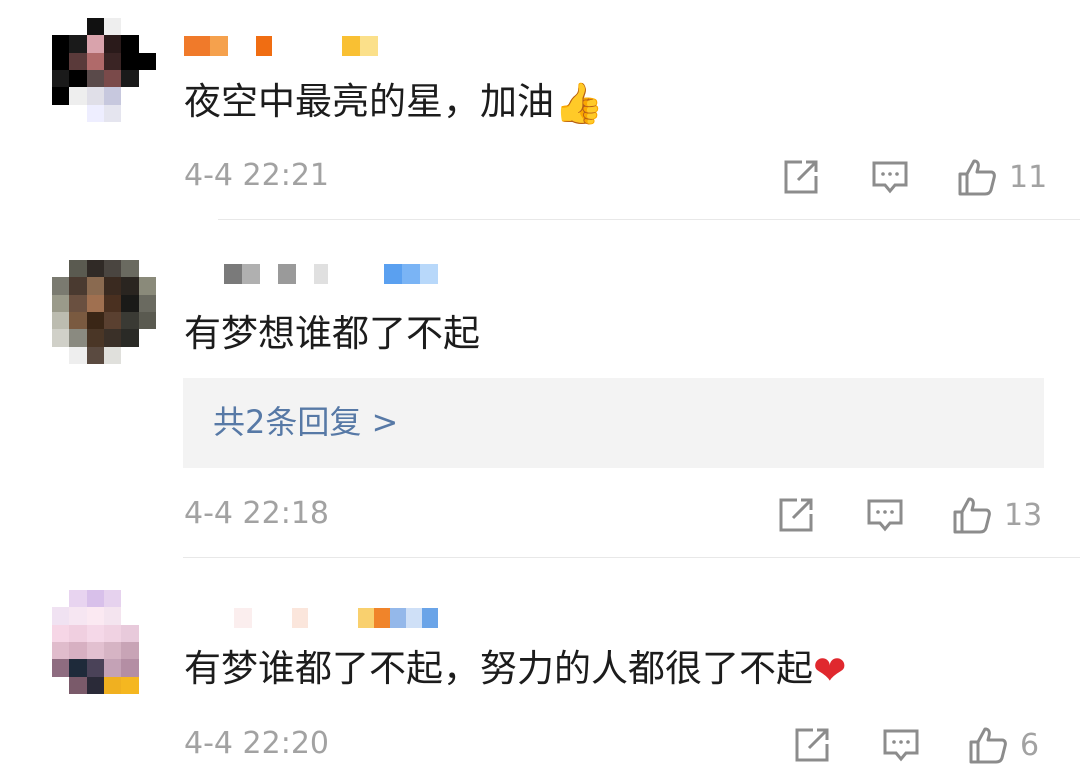  Describe the element at coordinates (369, 101) in the screenshot. I see `comment-text-content: 夜空中最亮的星，加油` at that location.